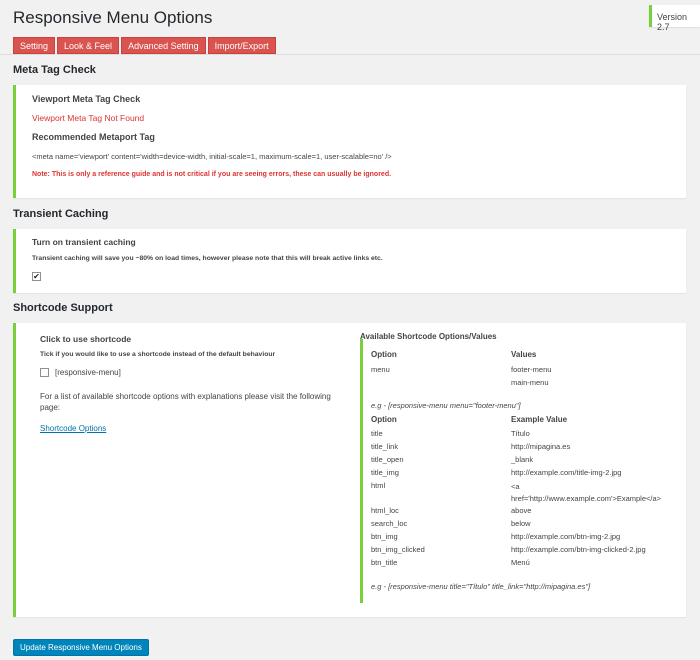 This screenshot has width=700, height=660. Describe the element at coordinates (88, 118) in the screenshot. I see `viewport-status: Viewport Meta Tag Not Found` at that location.